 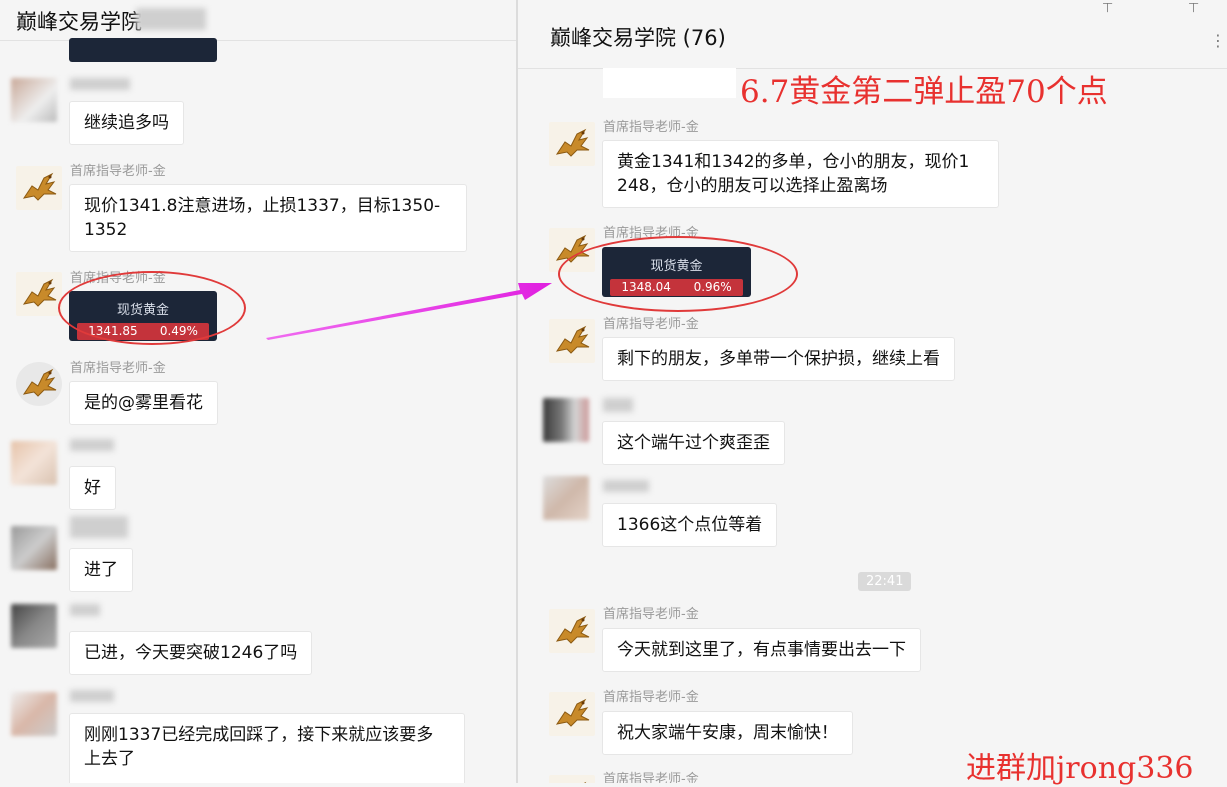 What do you see at coordinates (669, 83) in the screenshot?
I see `partial-bubble` at bounding box center [669, 83].